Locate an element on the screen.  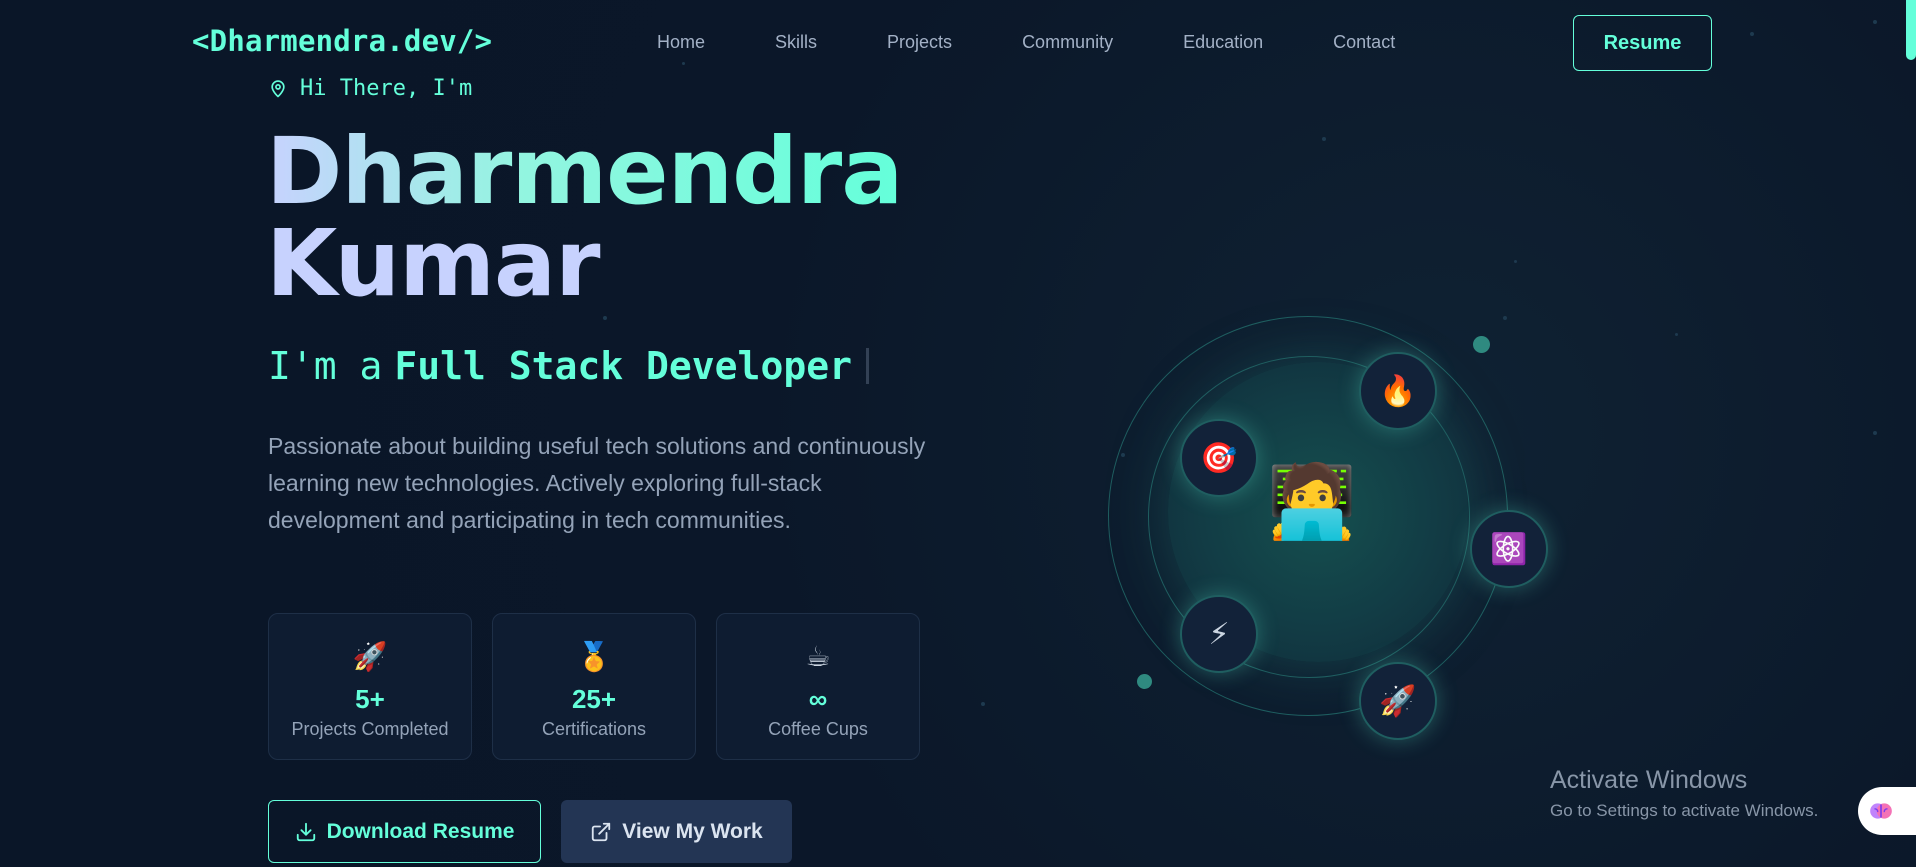
watermark-title: Activate Windows is located at coordinates (1649, 780).